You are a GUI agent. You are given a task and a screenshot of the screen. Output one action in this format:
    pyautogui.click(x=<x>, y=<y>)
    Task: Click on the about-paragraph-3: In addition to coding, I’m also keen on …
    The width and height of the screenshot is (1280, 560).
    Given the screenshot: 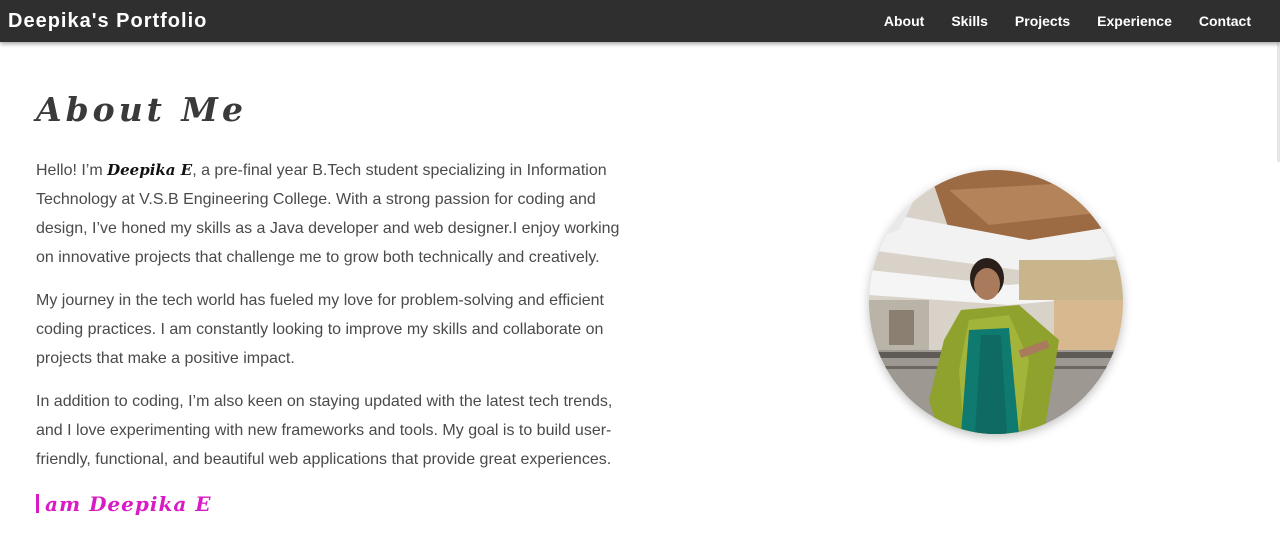 What is the action you would take?
    pyautogui.click(x=324, y=430)
    